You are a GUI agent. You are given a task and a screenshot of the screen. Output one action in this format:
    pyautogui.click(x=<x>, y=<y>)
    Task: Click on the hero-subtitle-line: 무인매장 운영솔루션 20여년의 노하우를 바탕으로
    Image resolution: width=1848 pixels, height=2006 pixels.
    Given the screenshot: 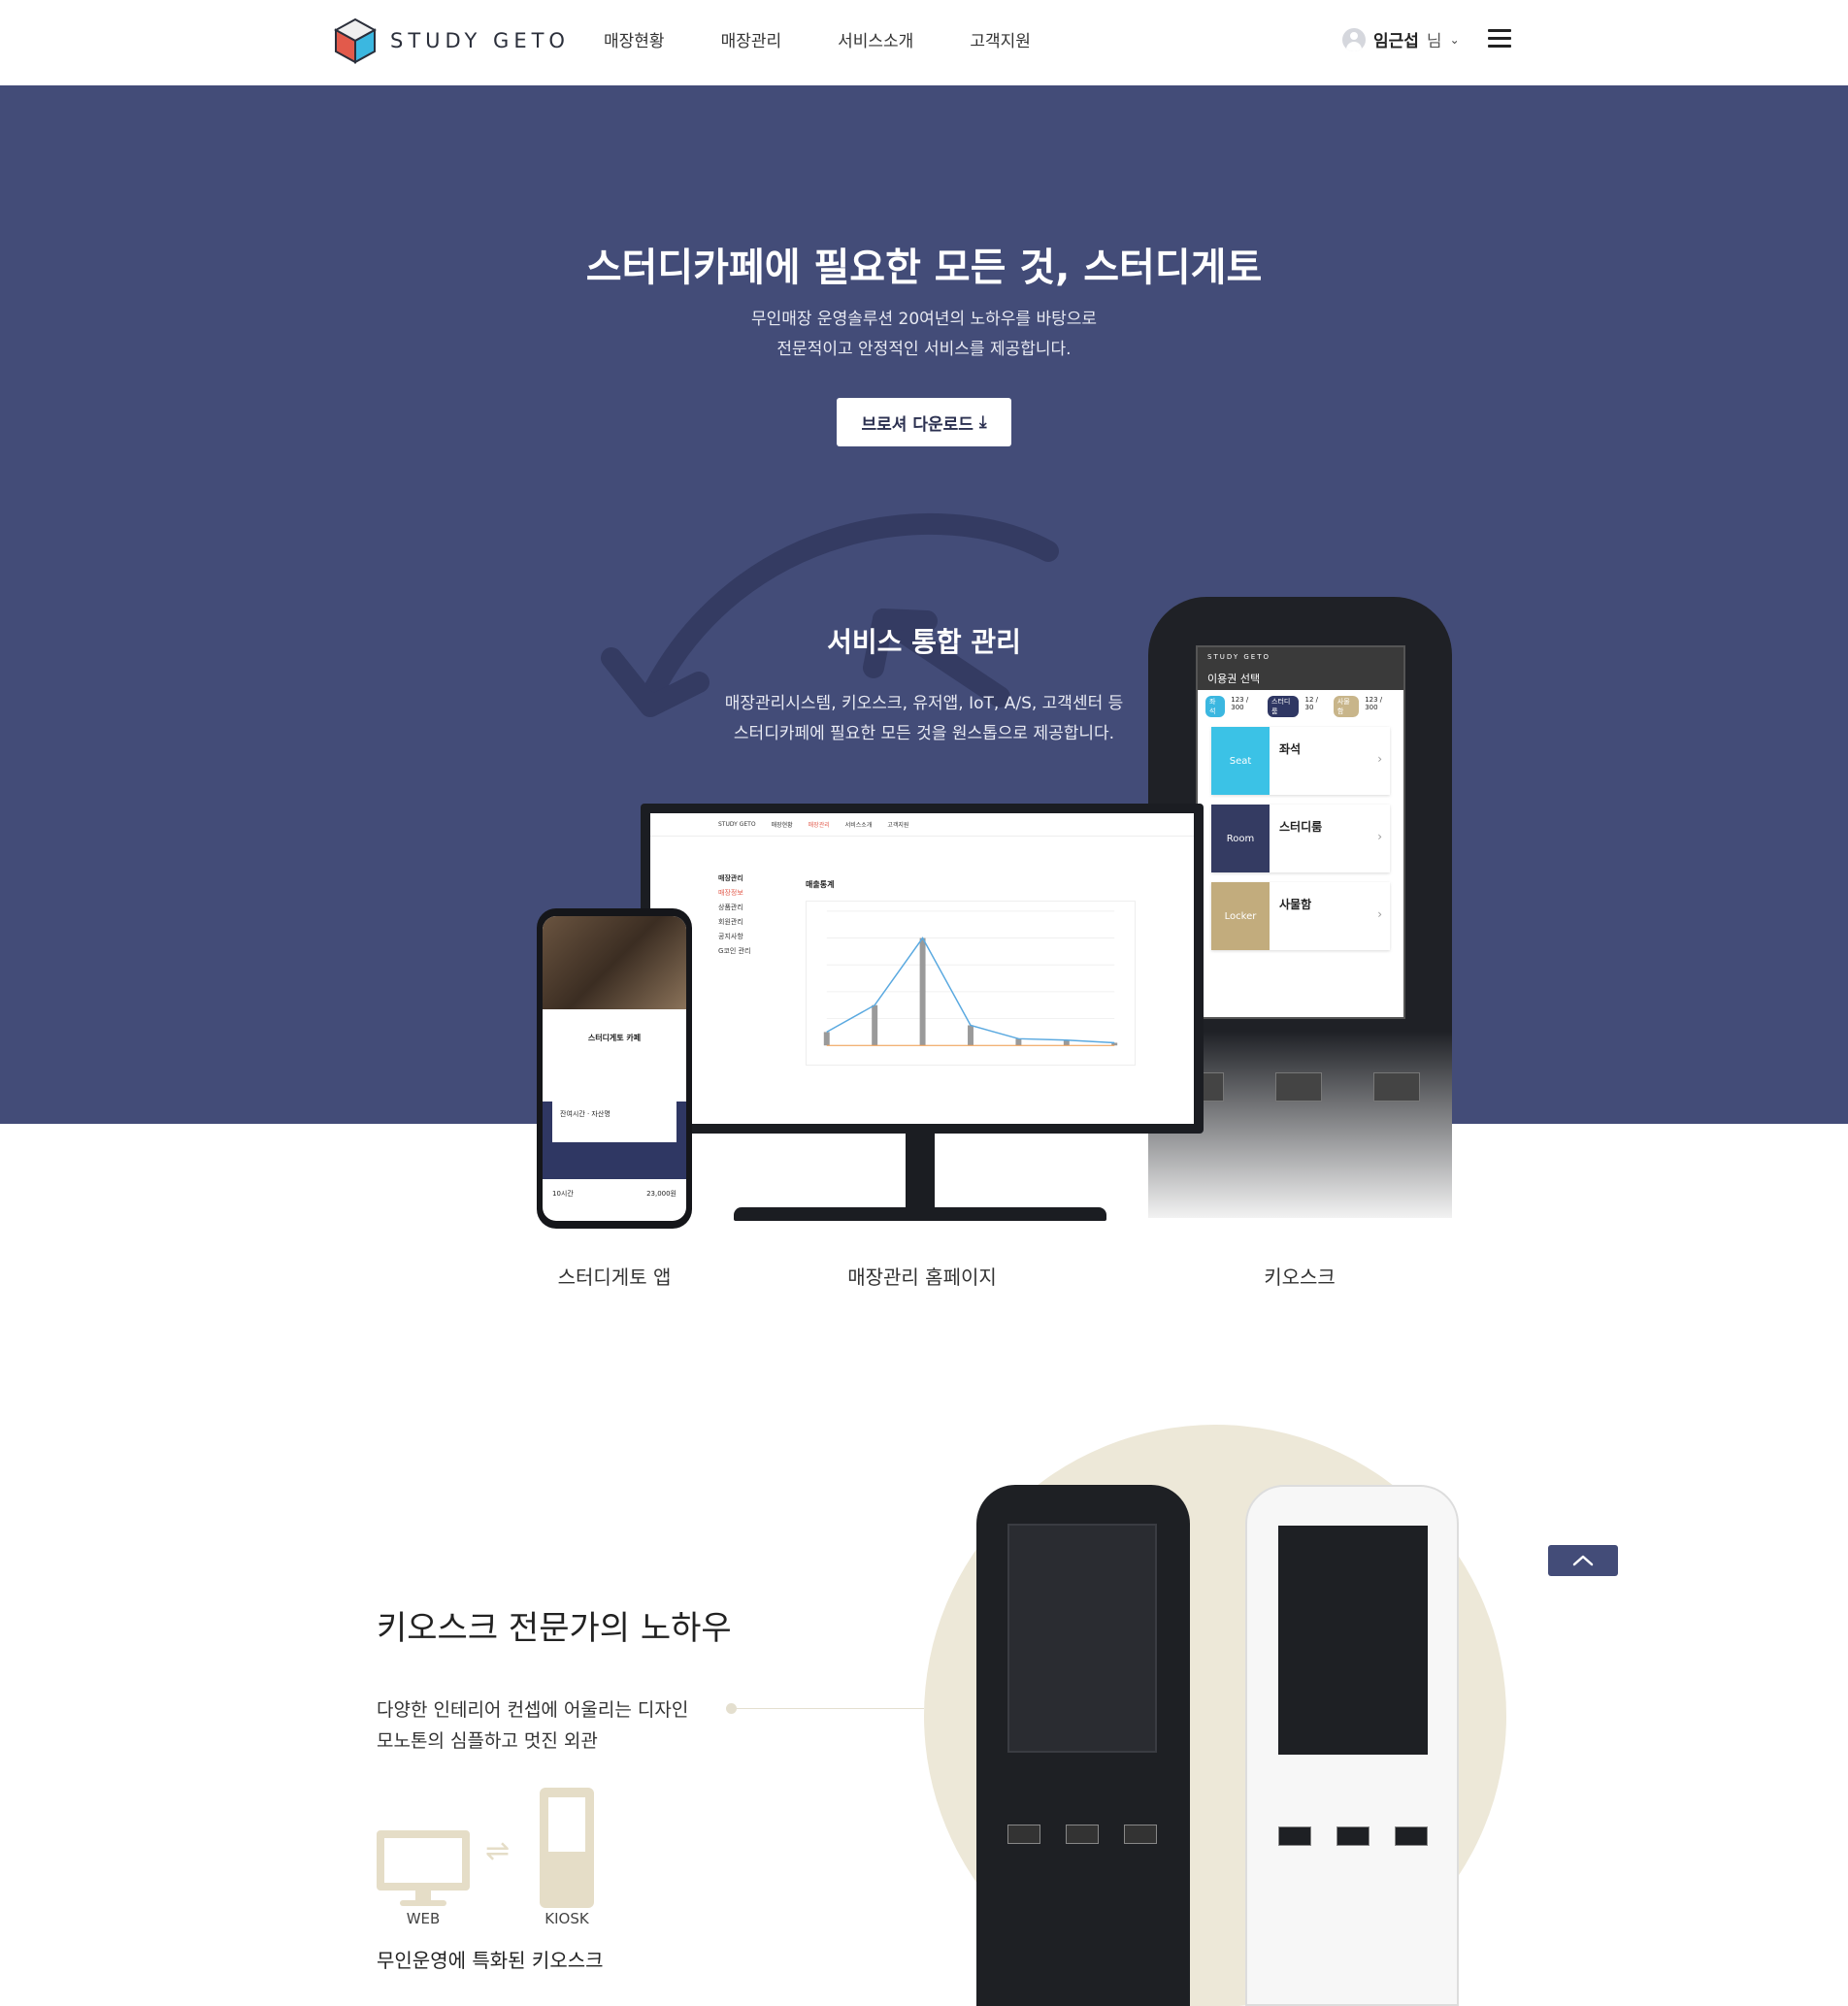 What is the action you would take?
    pyautogui.click(x=924, y=319)
    